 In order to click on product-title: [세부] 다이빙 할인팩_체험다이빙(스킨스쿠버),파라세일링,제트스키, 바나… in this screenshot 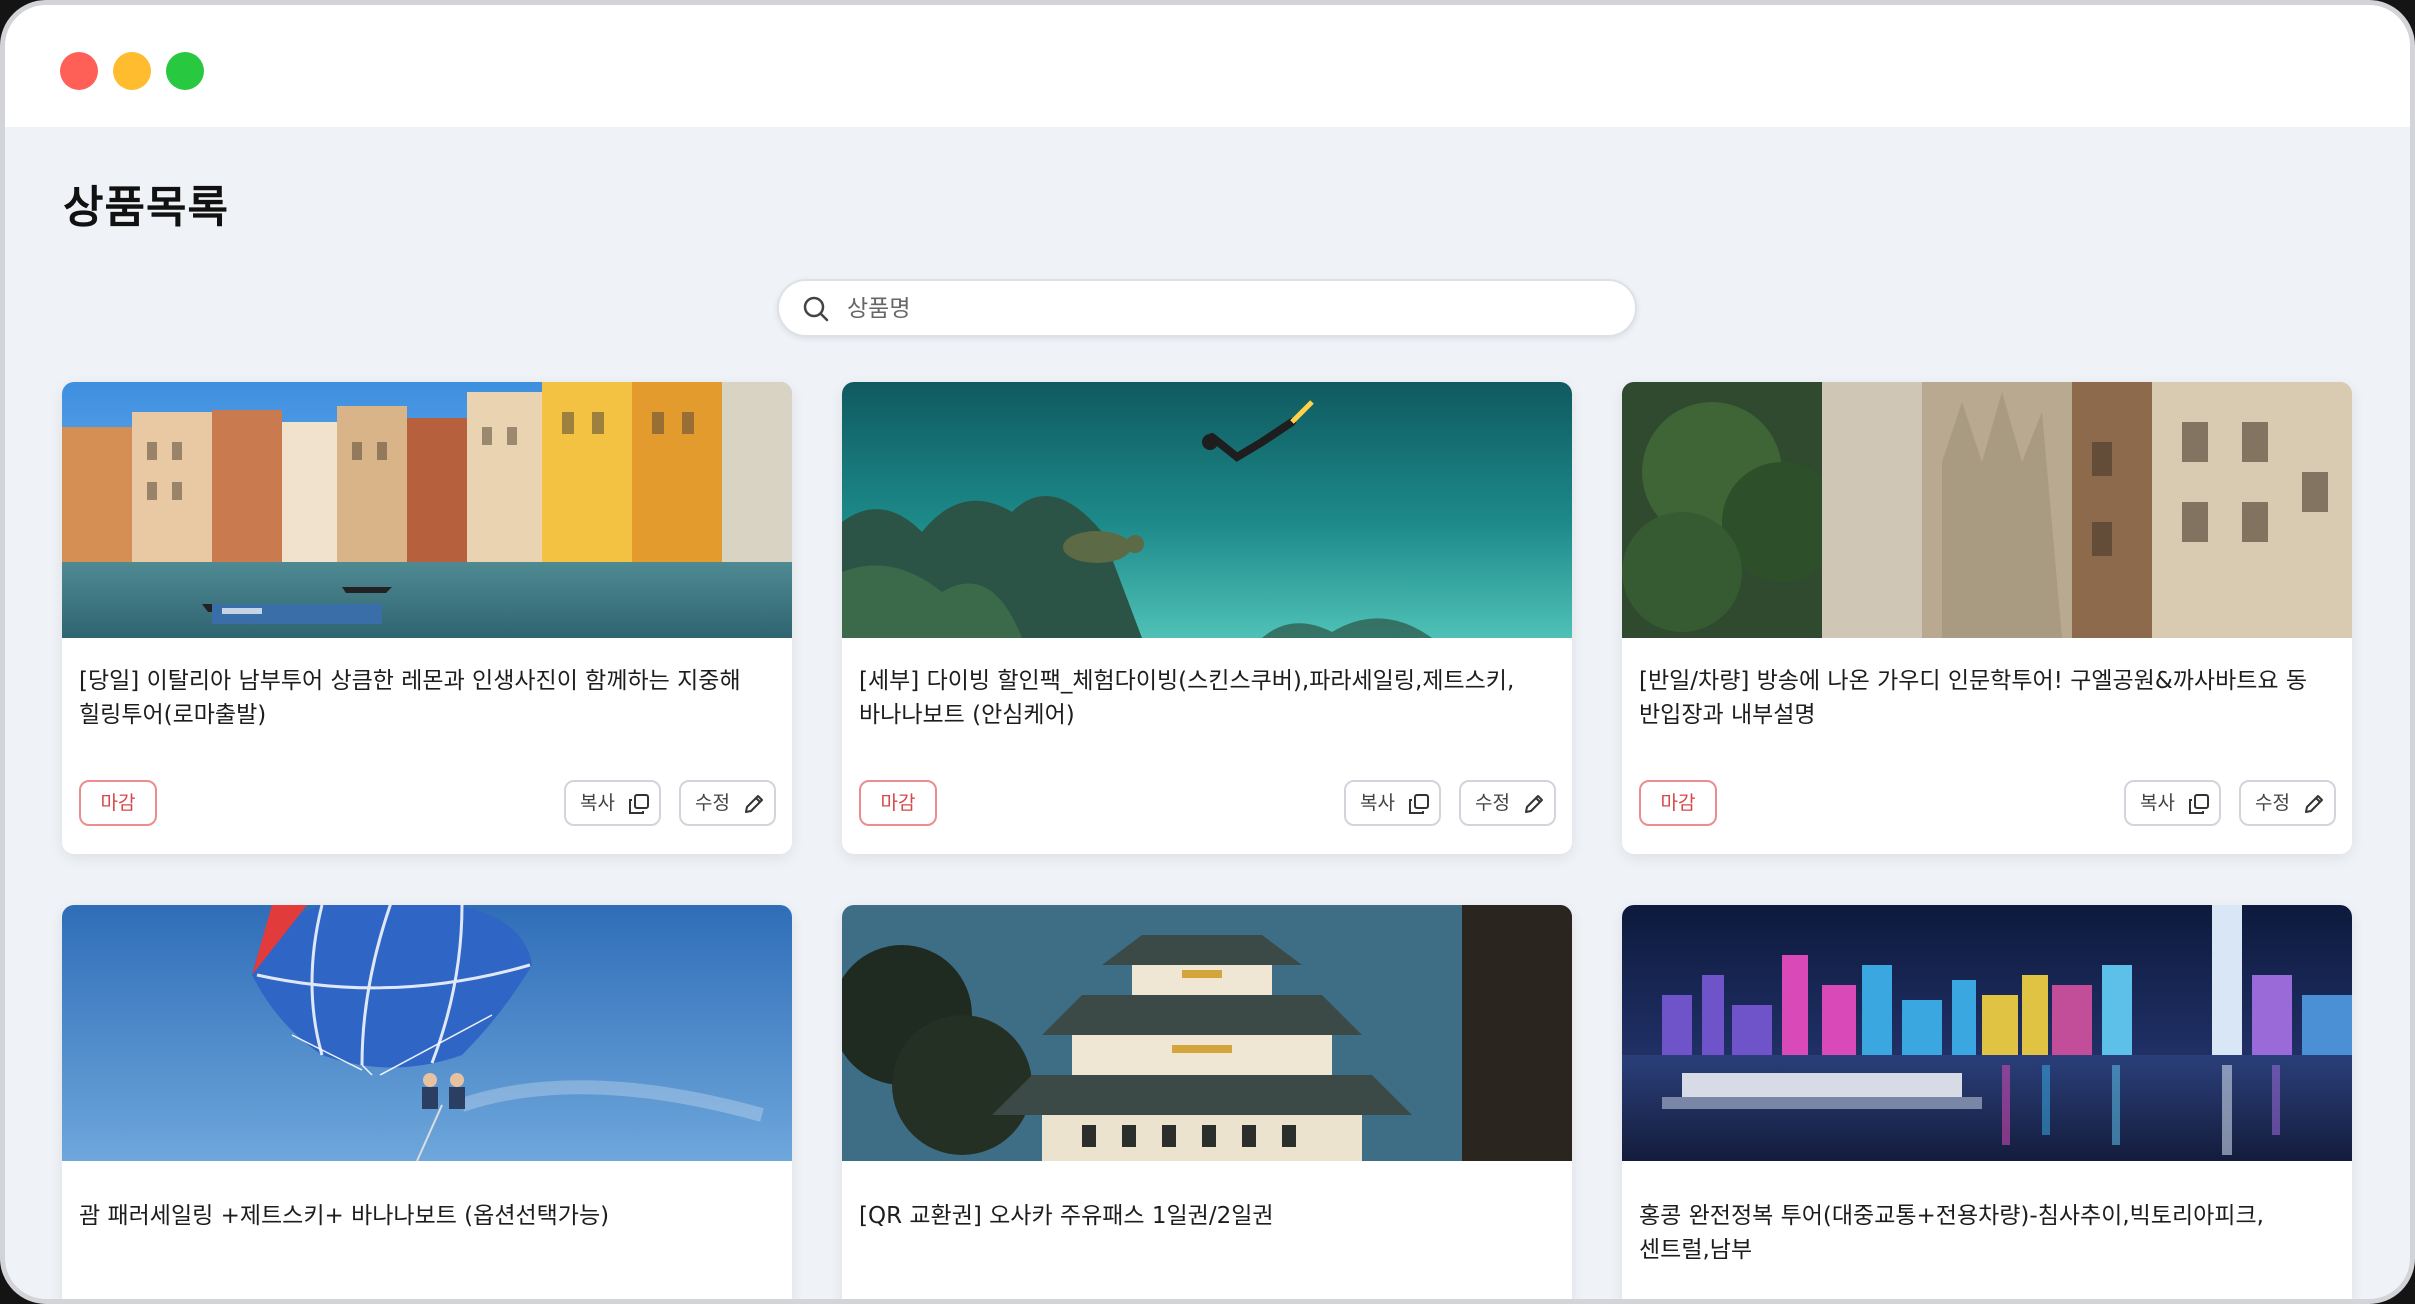, I will do `click(1204, 698)`.